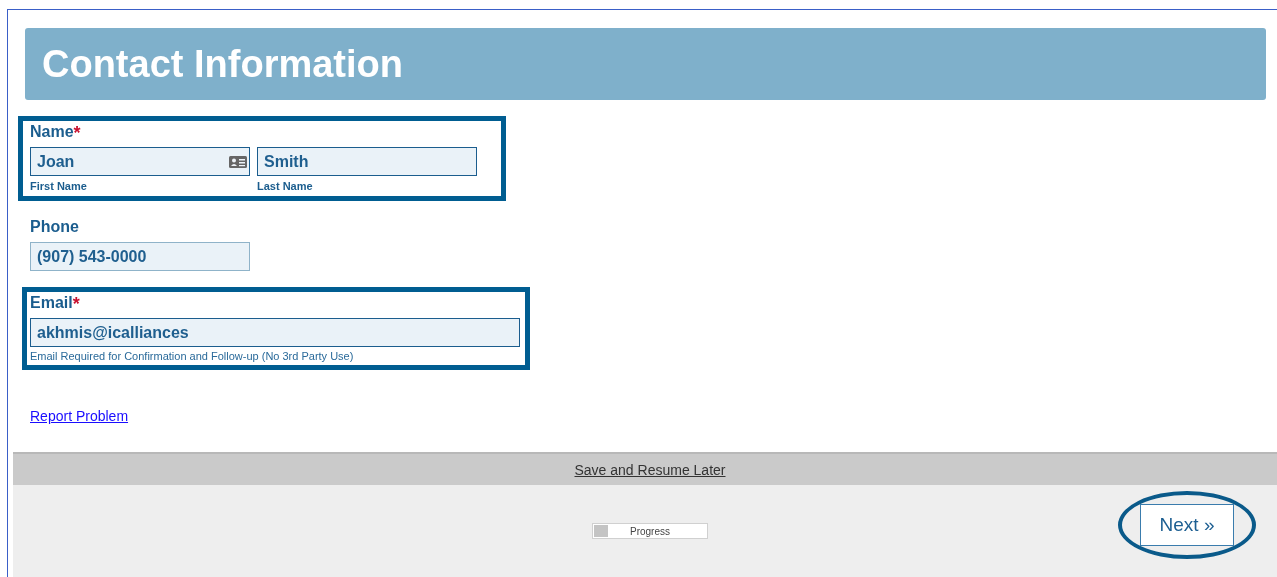  What do you see at coordinates (54, 227) in the screenshot?
I see `field-label: Phone` at bounding box center [54, 227].